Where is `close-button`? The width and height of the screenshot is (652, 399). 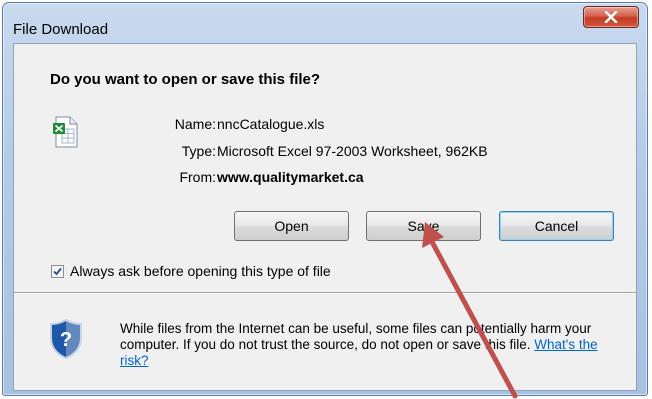 close-button is located at coordinates (611, 17).